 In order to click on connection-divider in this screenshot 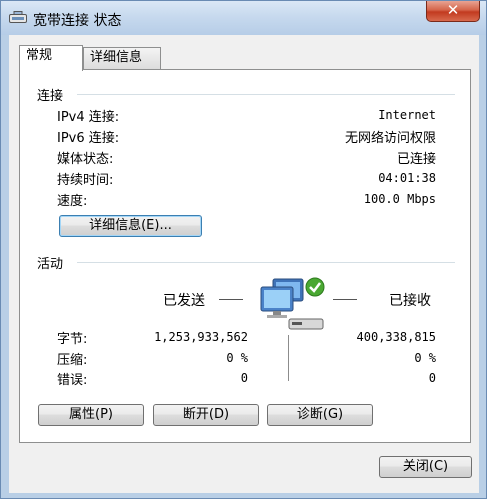, I will do `click(266, 94)`.